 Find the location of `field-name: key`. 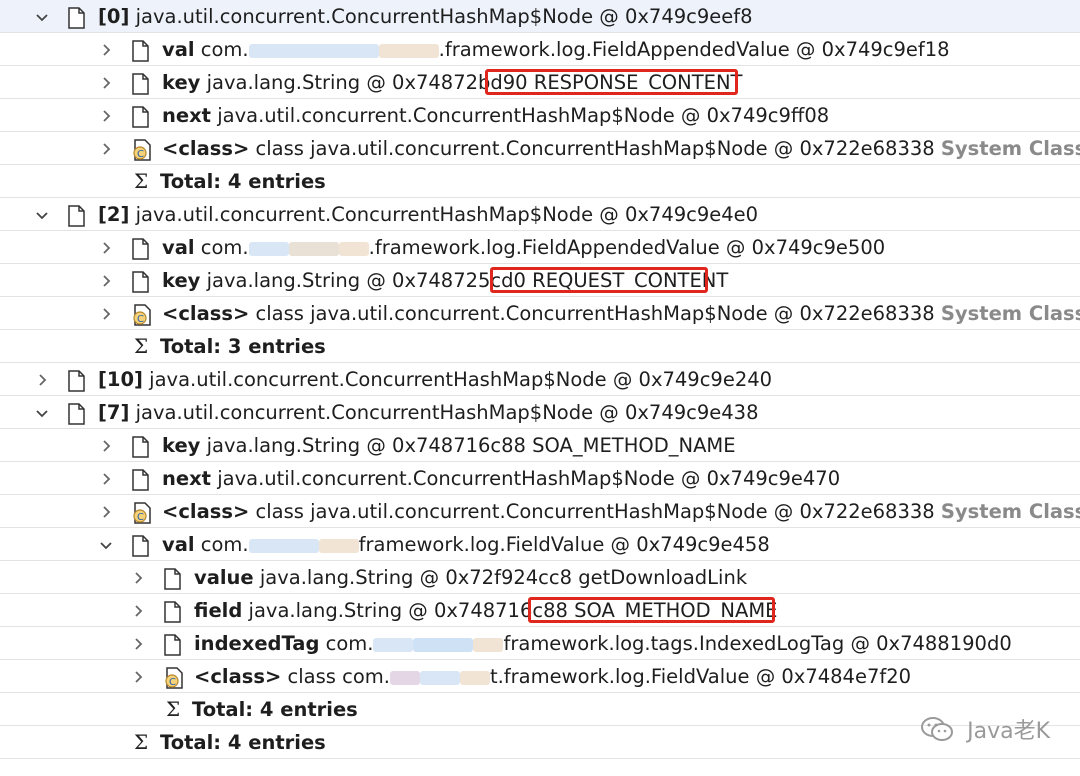

field-name: key is located at coordinates (181, 280).